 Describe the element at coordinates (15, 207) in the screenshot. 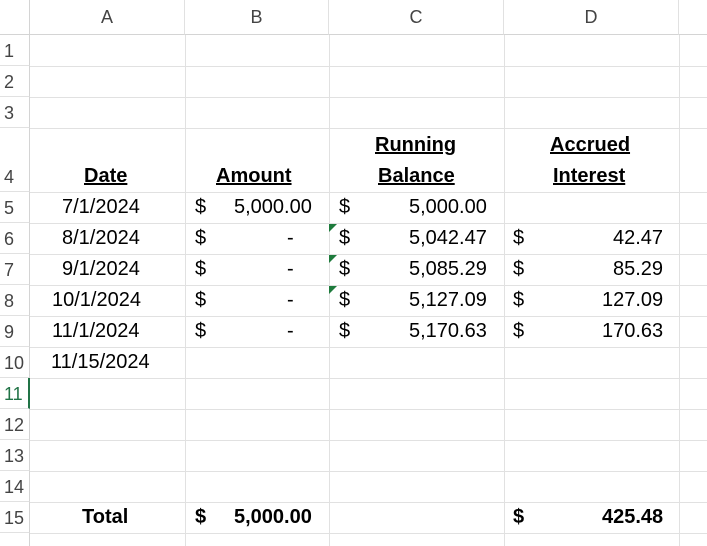

I see `row-header: 5` at that location.